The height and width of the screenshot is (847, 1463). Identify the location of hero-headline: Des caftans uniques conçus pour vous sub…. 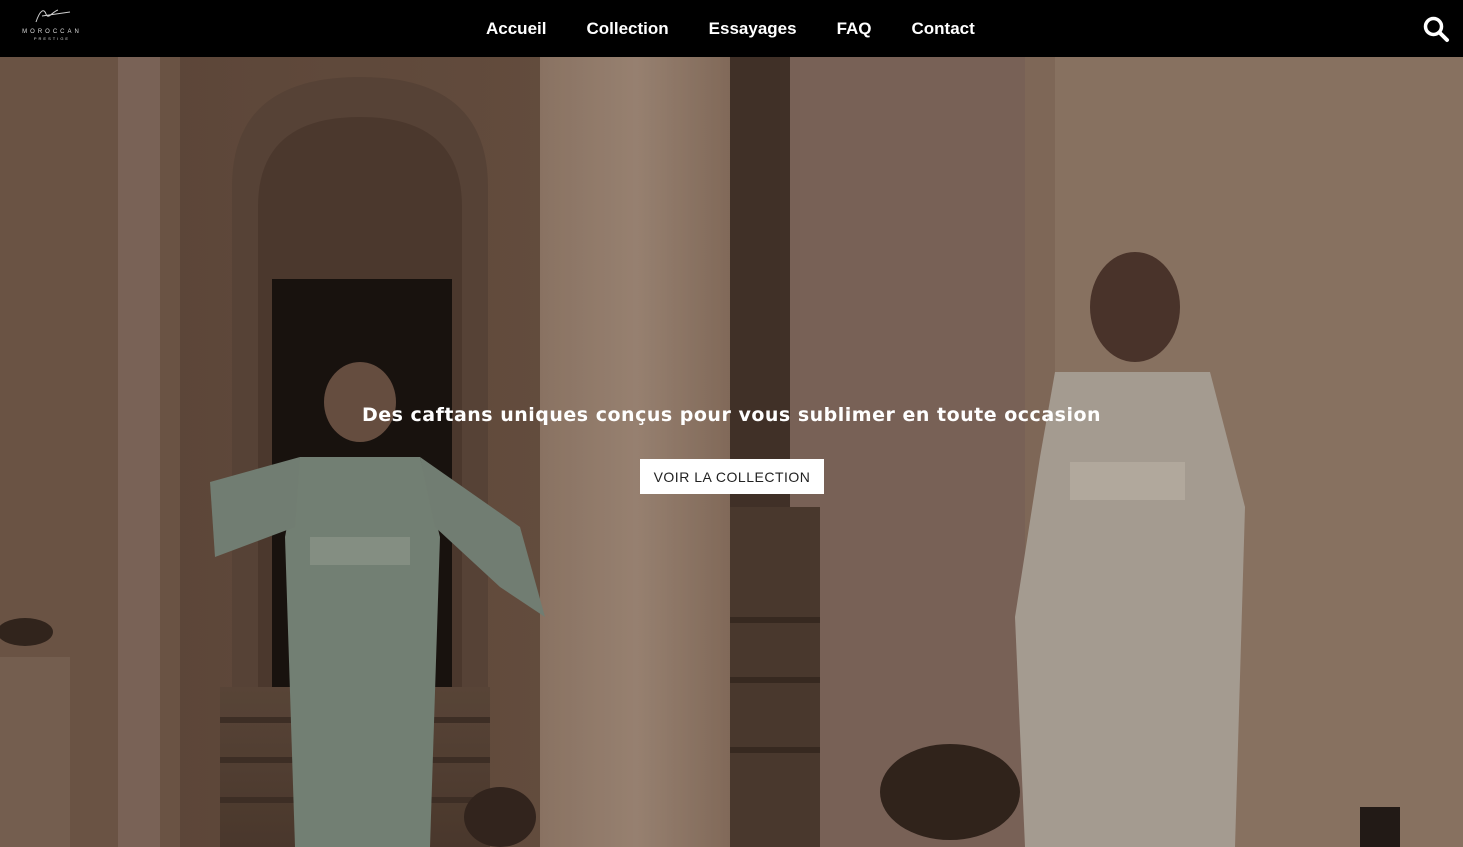
(731, 415).